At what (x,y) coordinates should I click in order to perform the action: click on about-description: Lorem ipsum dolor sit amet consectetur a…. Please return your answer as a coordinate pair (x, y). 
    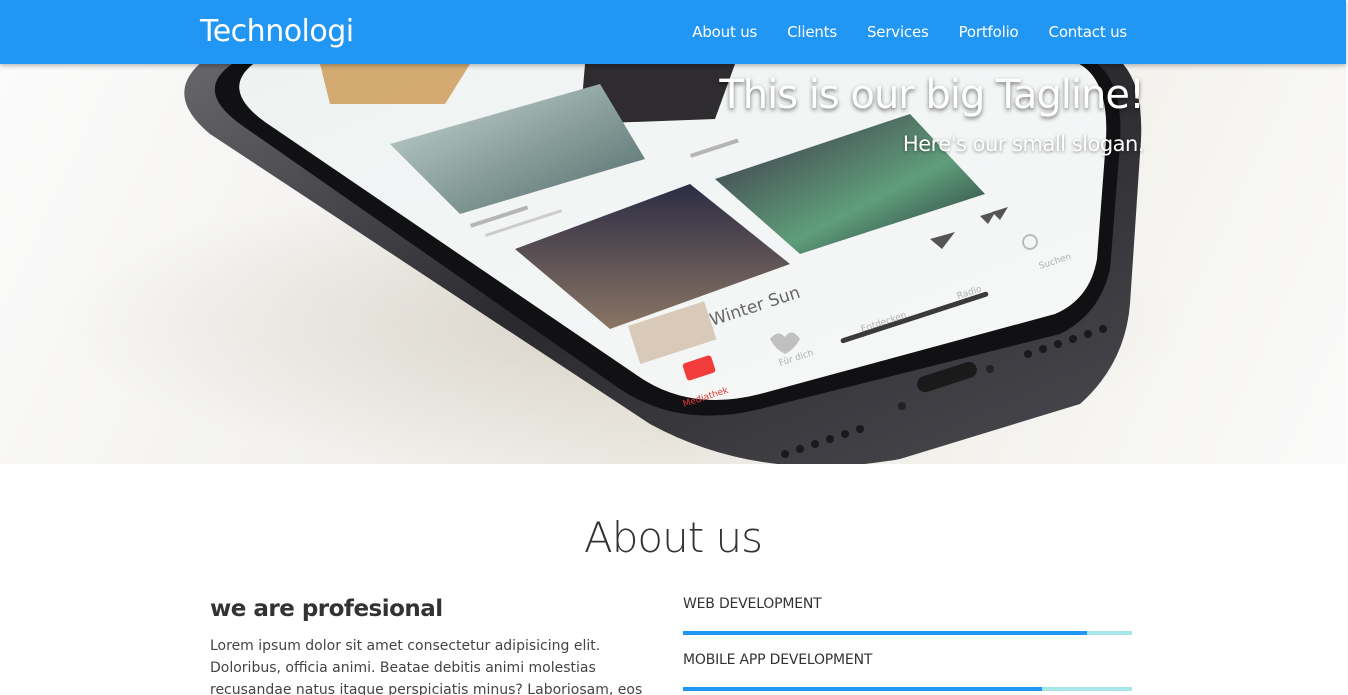
    Looking at the image, I should click on (426, 666).